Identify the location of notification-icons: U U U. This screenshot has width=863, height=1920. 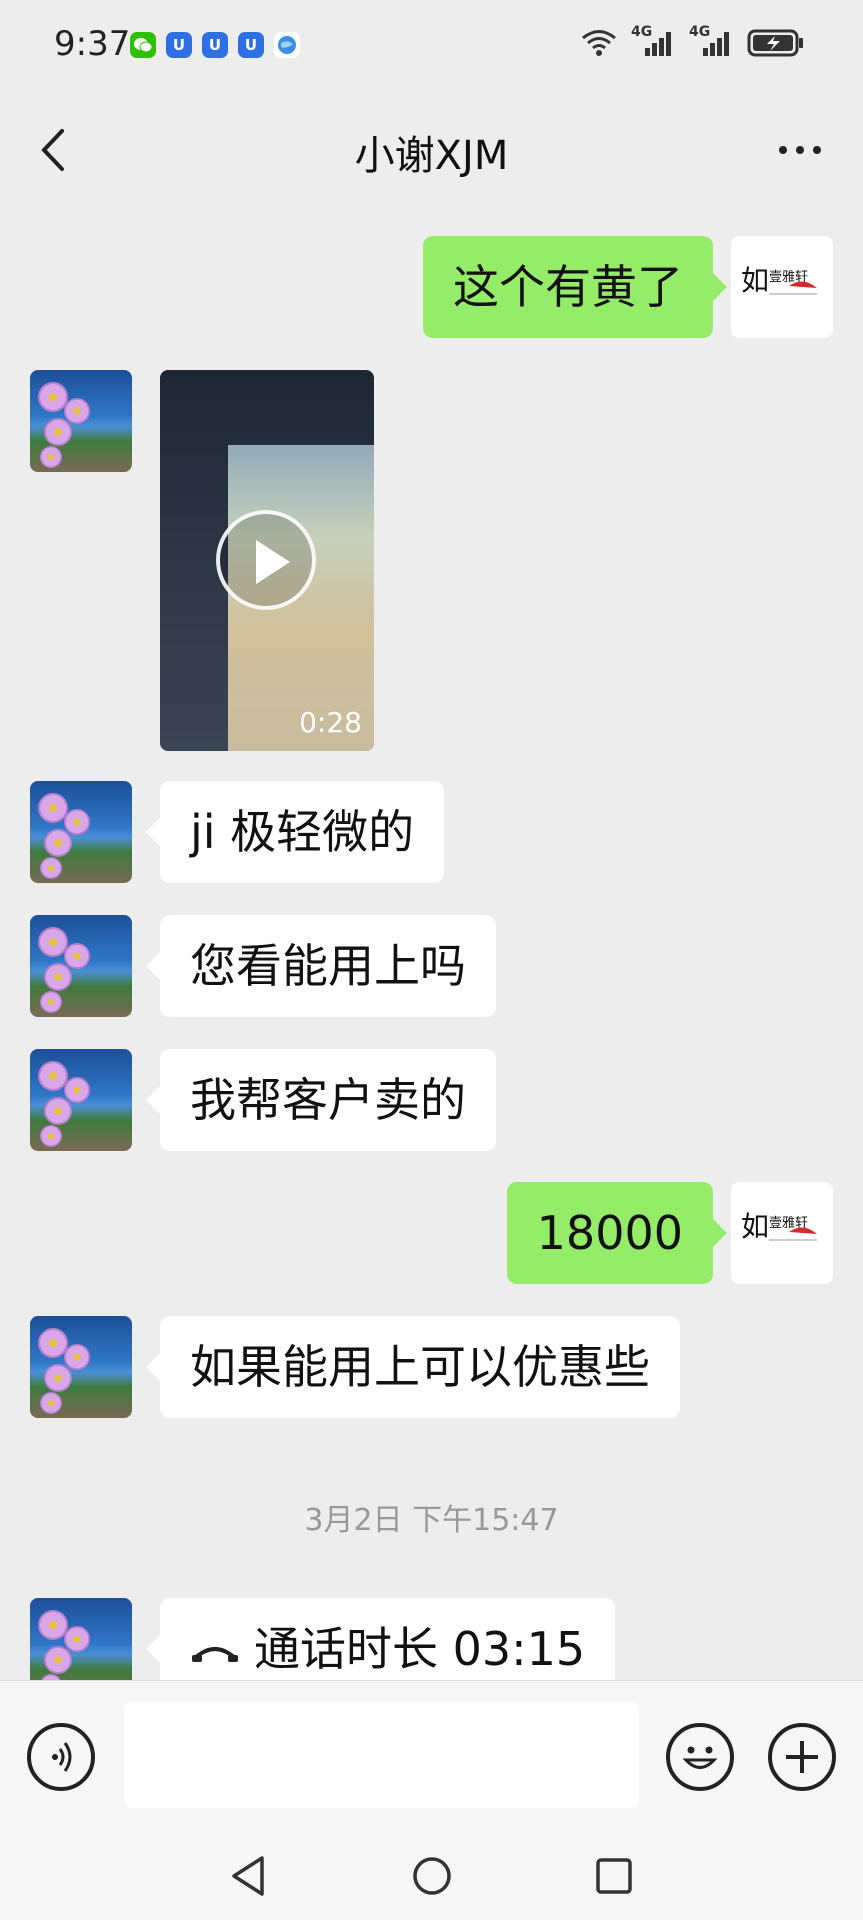
(215, 45).